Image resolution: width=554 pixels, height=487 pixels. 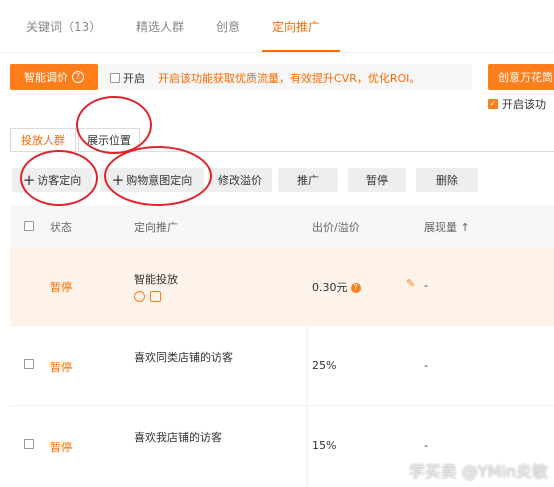 I want to click on tab-audience: 投放人群, so click(x=43, y=140).